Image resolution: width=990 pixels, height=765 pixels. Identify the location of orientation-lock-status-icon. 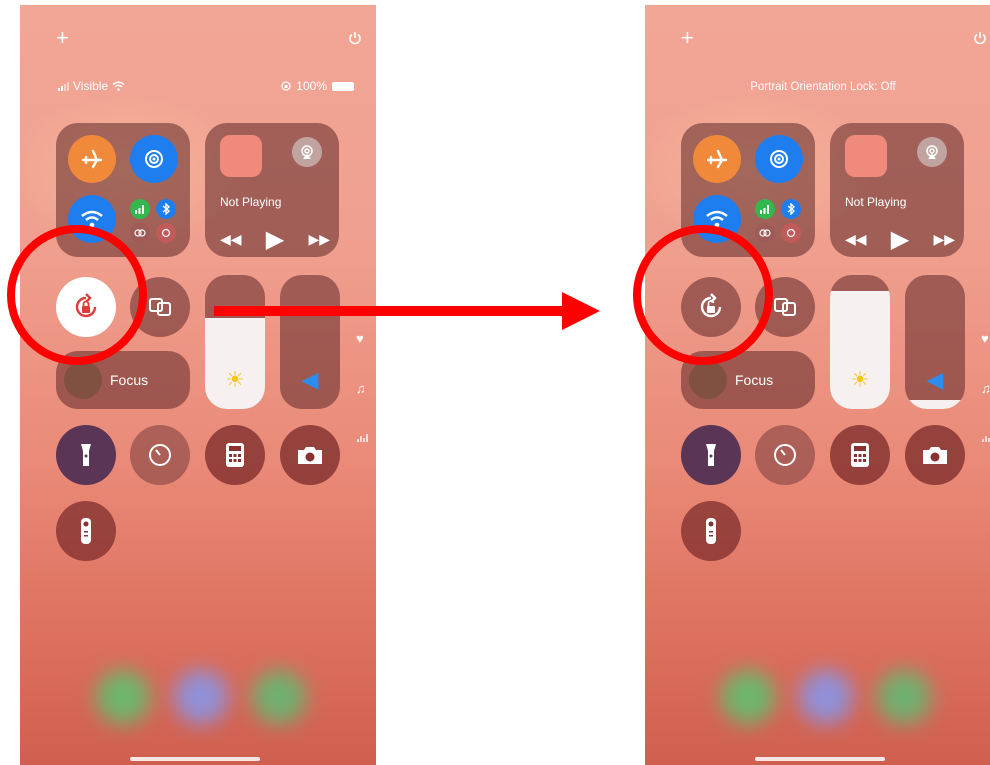
(286, 86).